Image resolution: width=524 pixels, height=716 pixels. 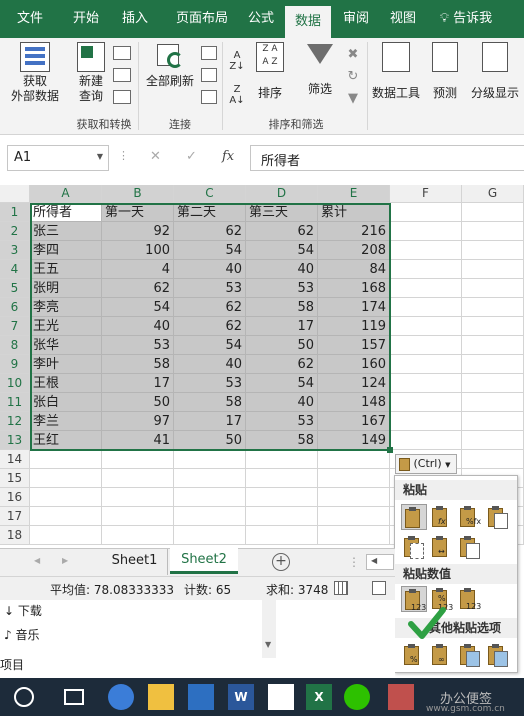 I want to click on data-cell: 王光, so click(x=66, y=326).